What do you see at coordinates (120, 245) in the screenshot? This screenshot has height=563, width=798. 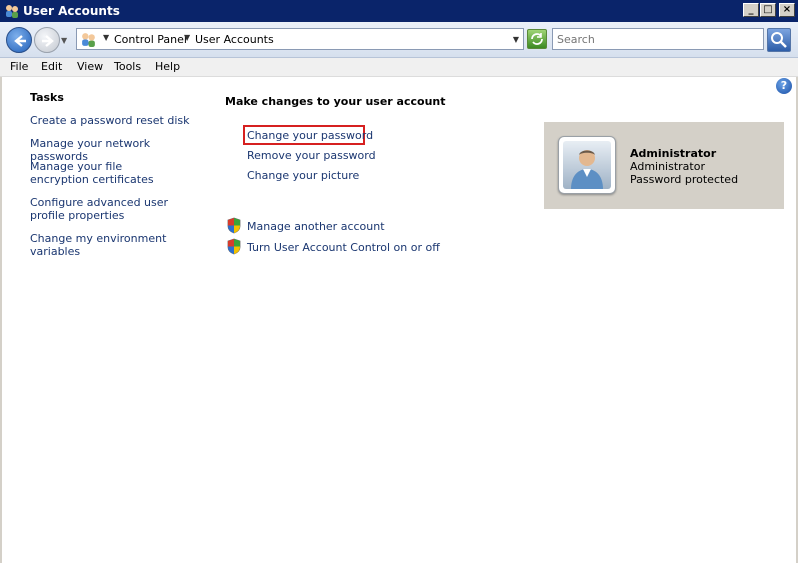 I see `task-change-environment-variables: Change my environment variables` at bounding box center [120, 245].